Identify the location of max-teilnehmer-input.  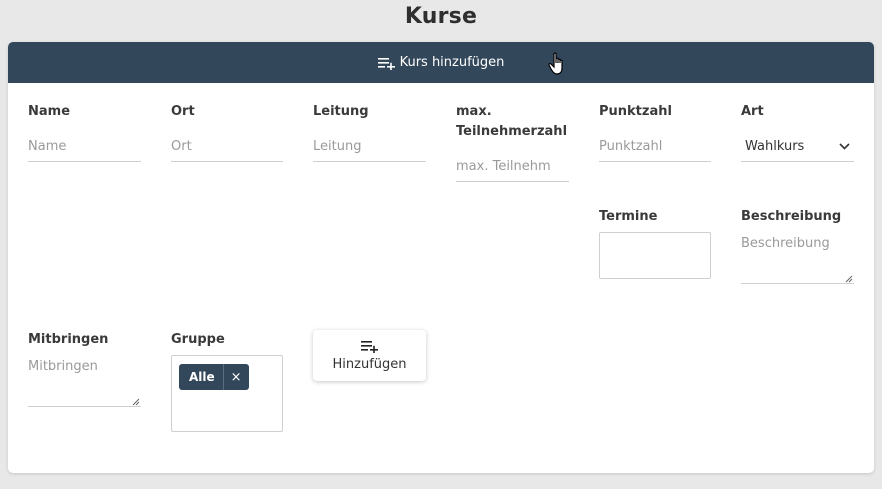
(512, 167).